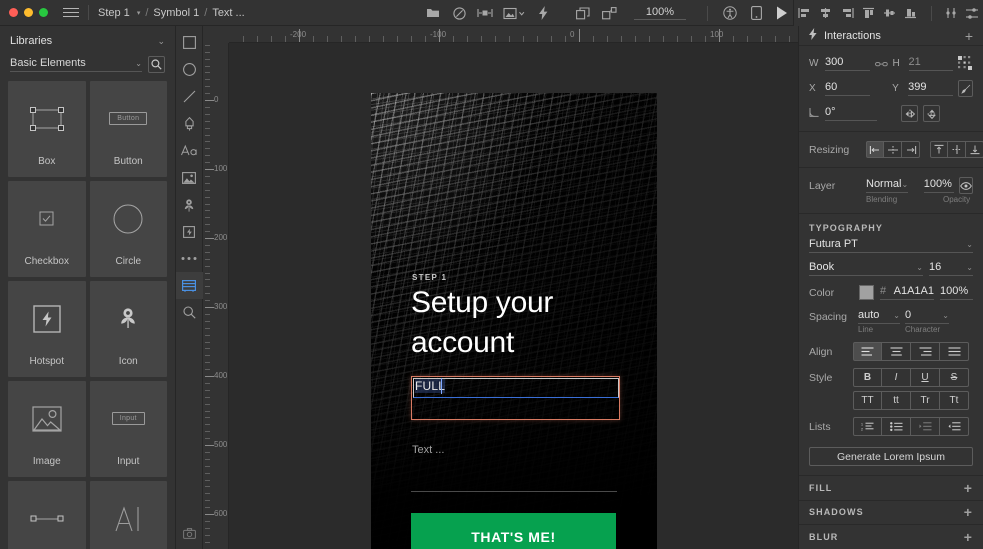 The height and width of the screenshot is (549, 983). I want to click on chevron-down-icon: ▾, so click(139, 13).